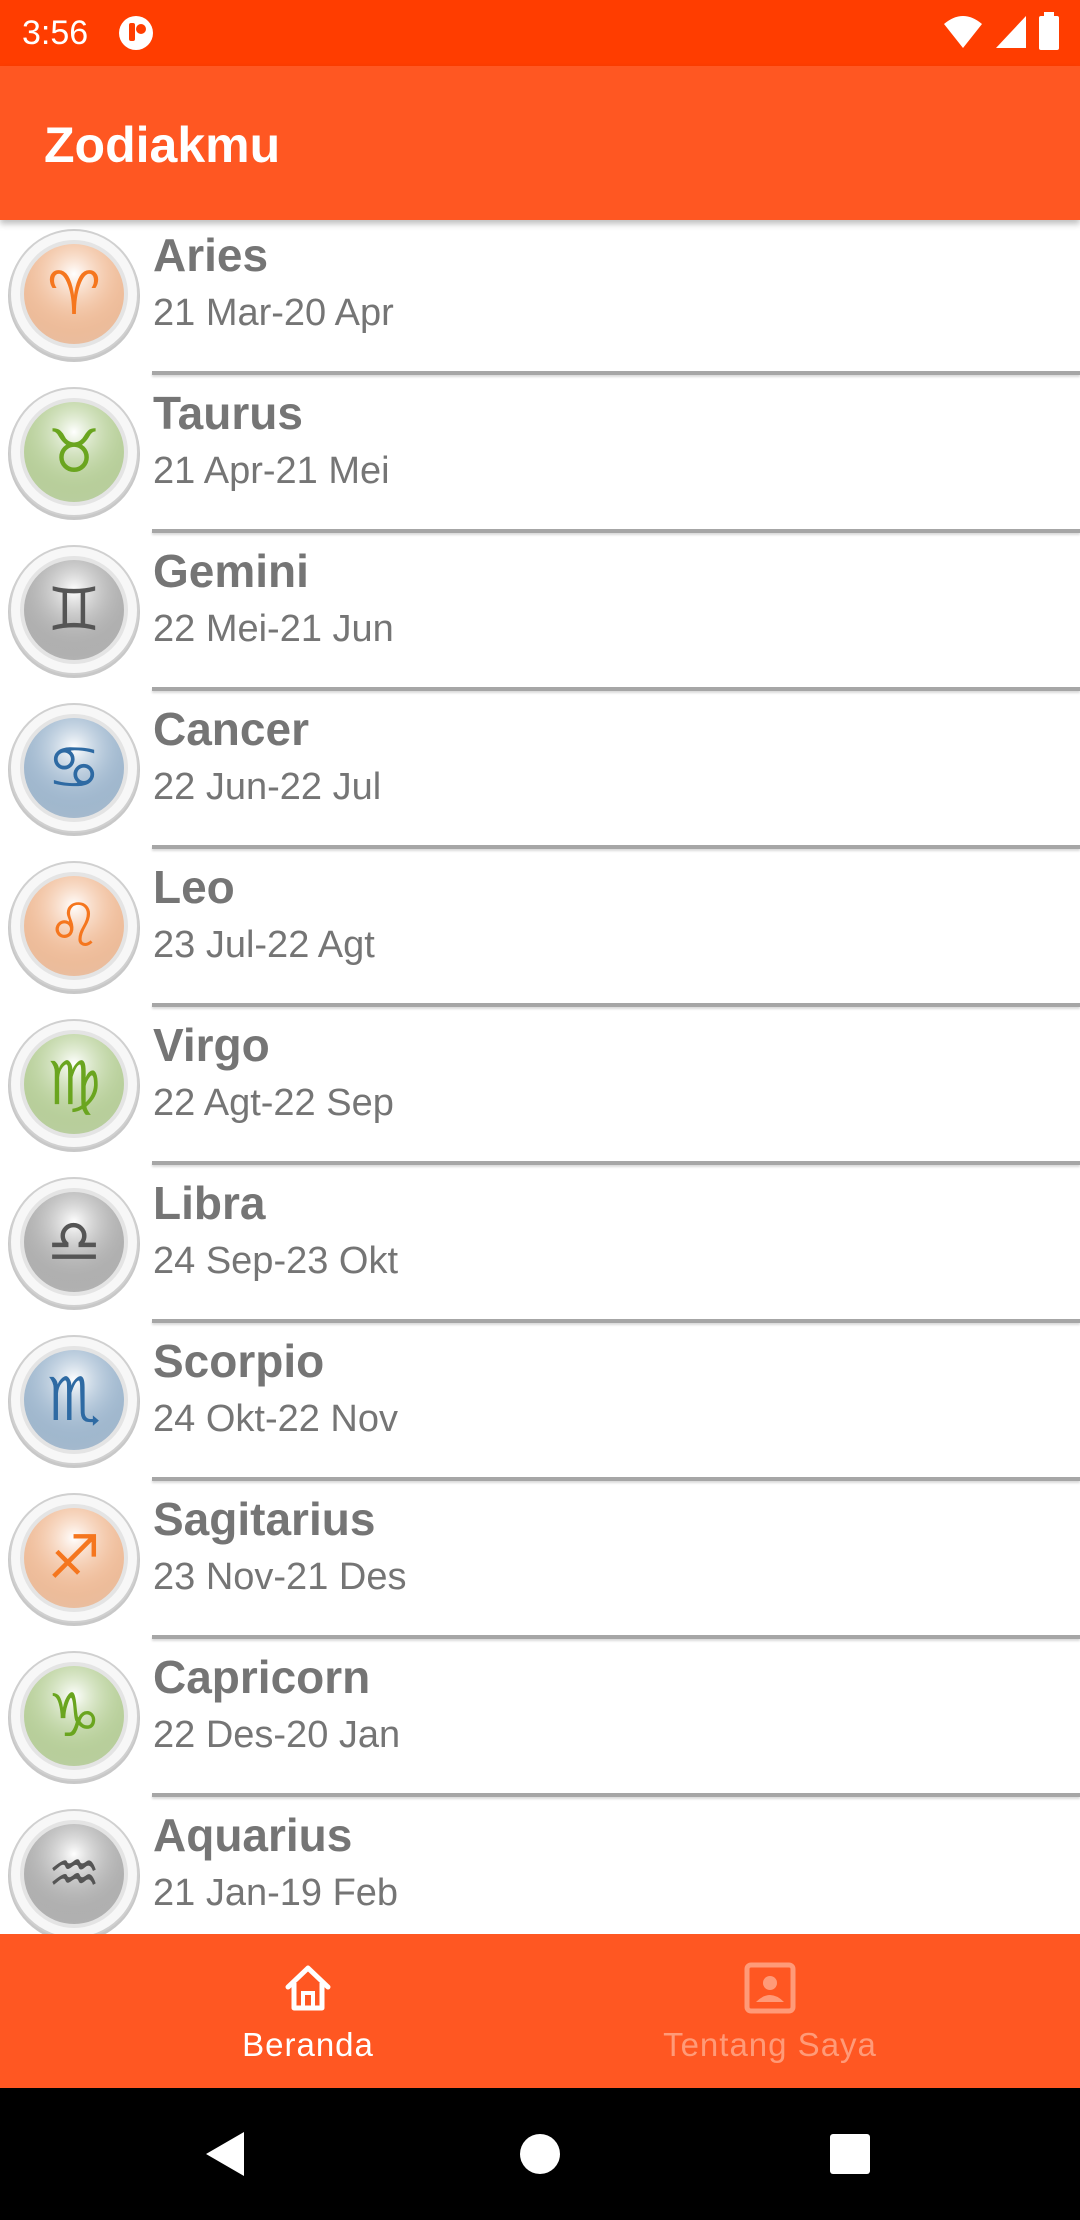 Image resolution: width=1080 pixels, height=2220 pixels. I want to click on zodiac-symbol-icon: ♎, so click(74, 1243).